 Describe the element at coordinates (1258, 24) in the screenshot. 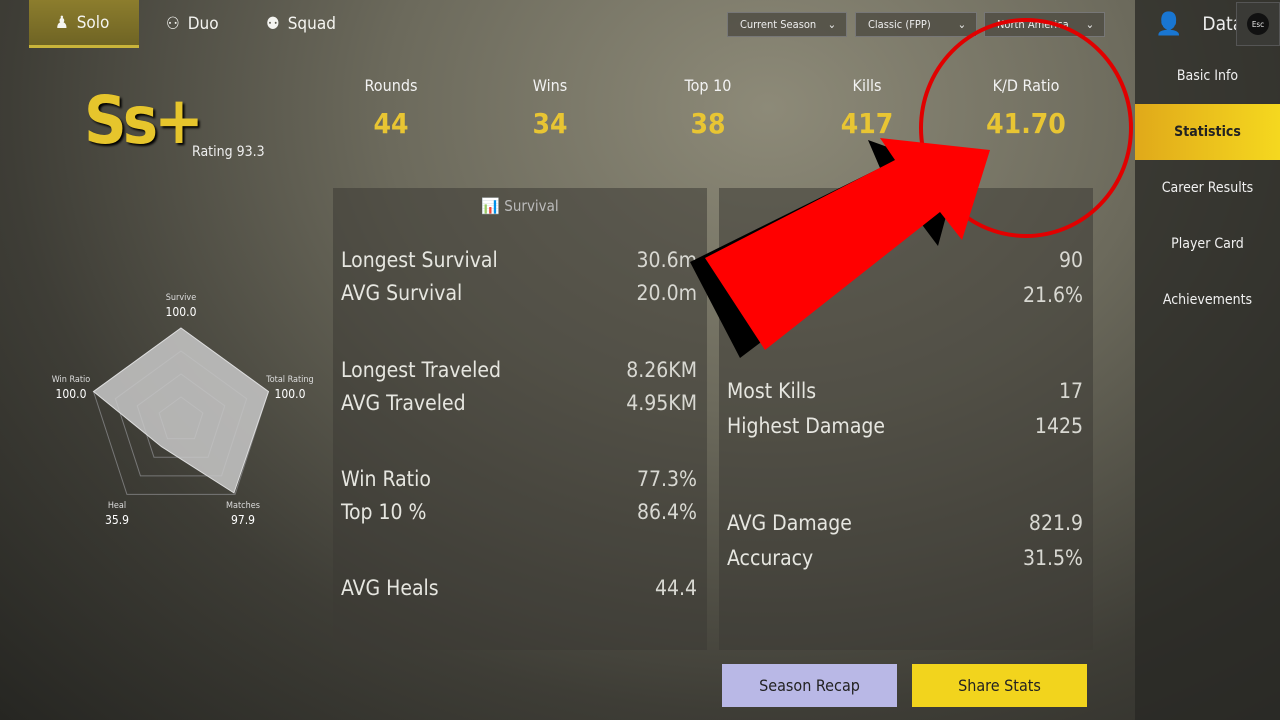

I see `esc-button: Esc` at that location.